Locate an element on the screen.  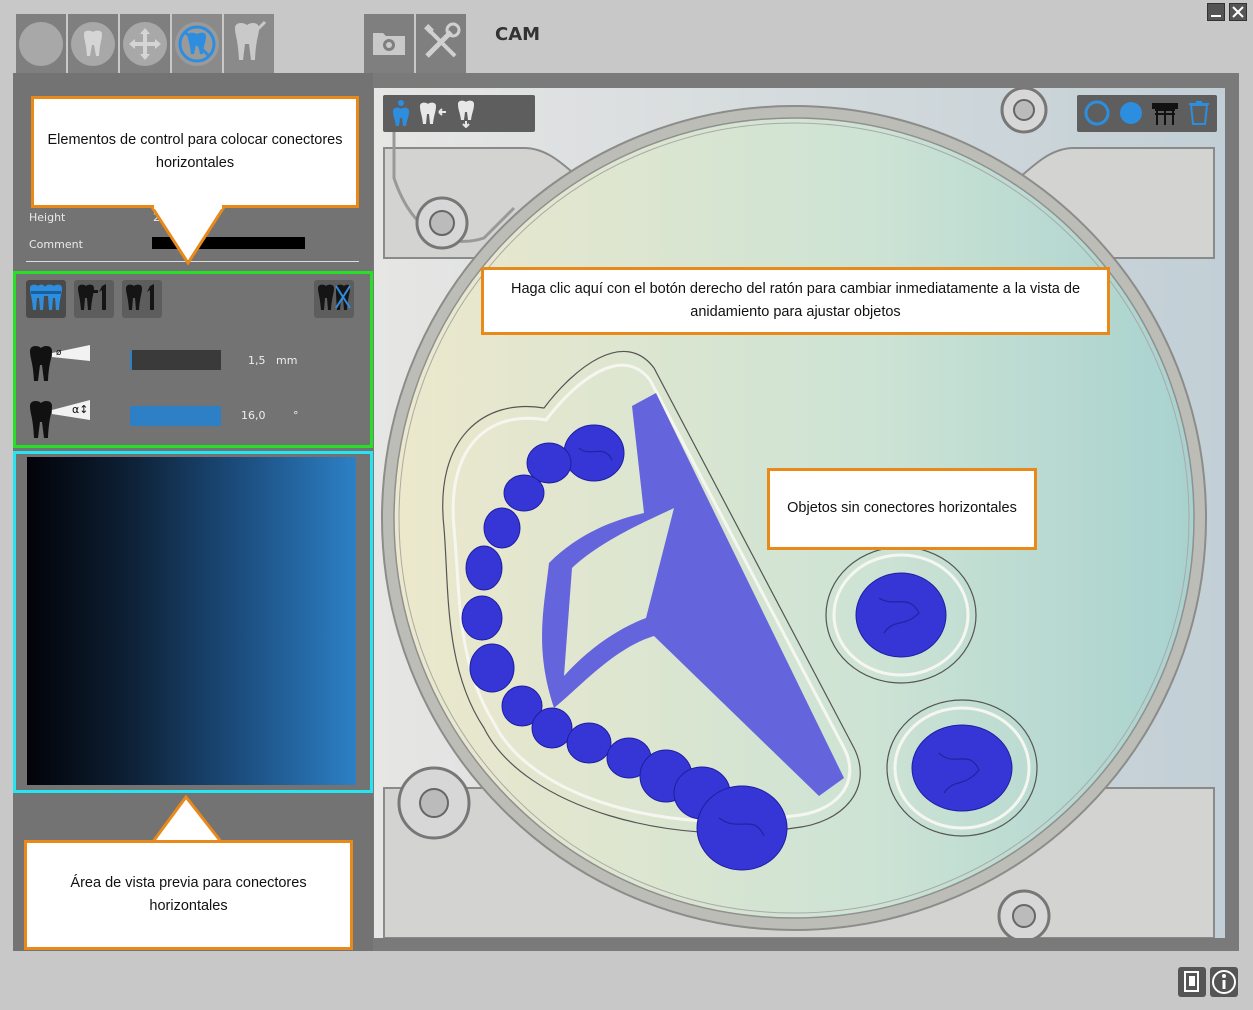
tooth-brush-icon is located at coordinates (249, 44).